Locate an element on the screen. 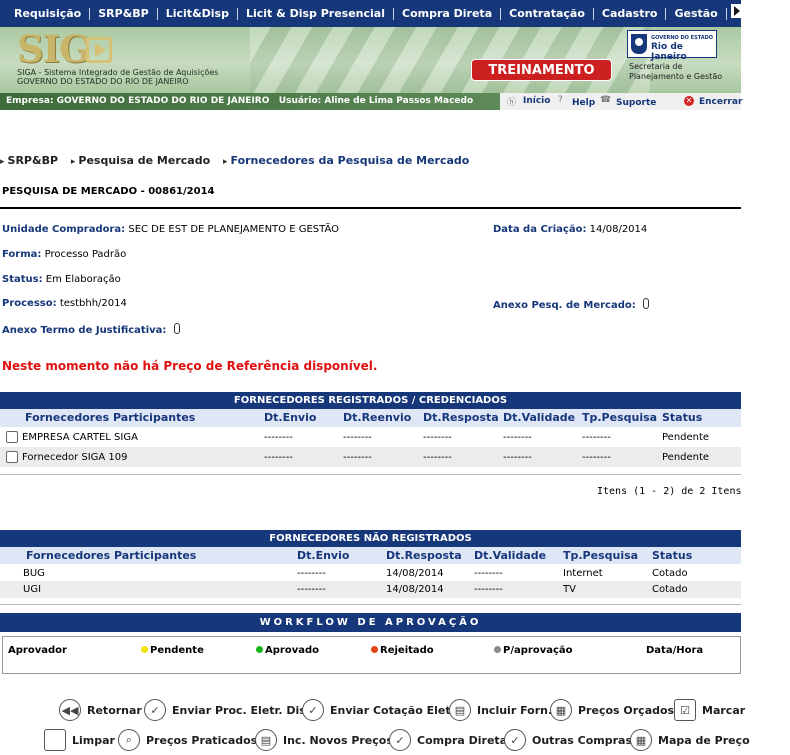 This screenshot has width=790, height=755. limpar-label: Limpar is located at coordinates (93, 740).